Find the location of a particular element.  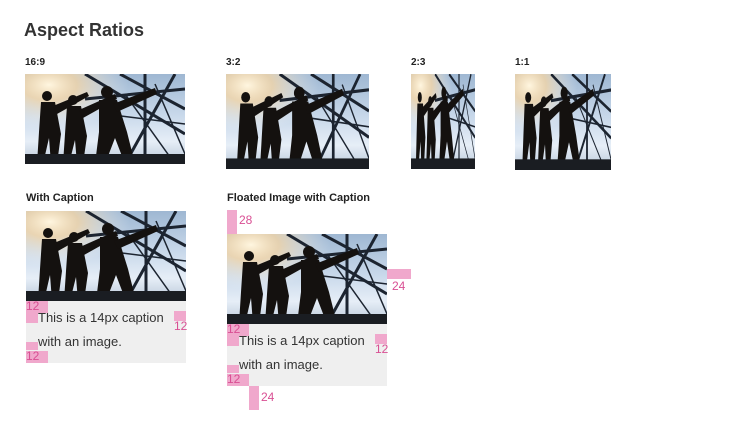

floated-label-right: 24 is located at coordinates (399, 286).